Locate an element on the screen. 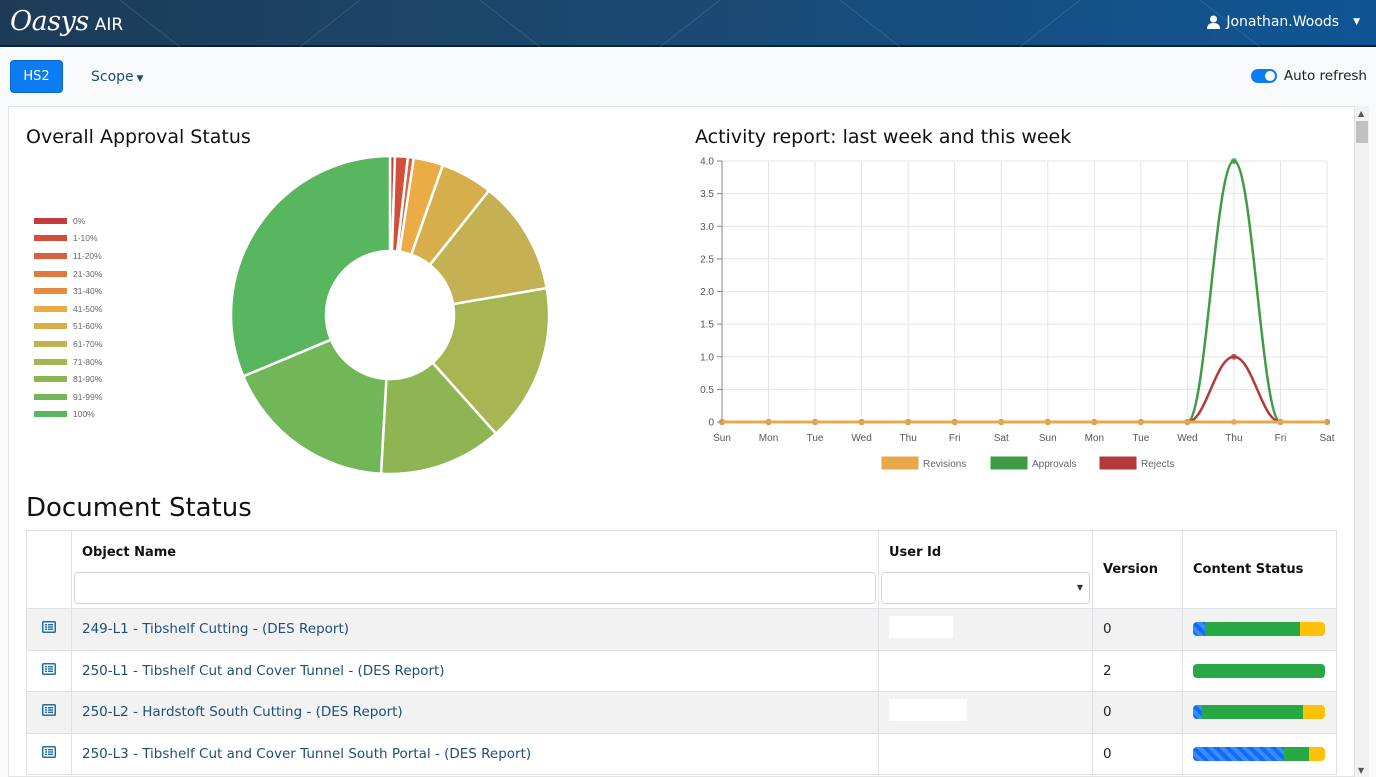  legend-item: 31-40% is located at coordinates (64, 291).